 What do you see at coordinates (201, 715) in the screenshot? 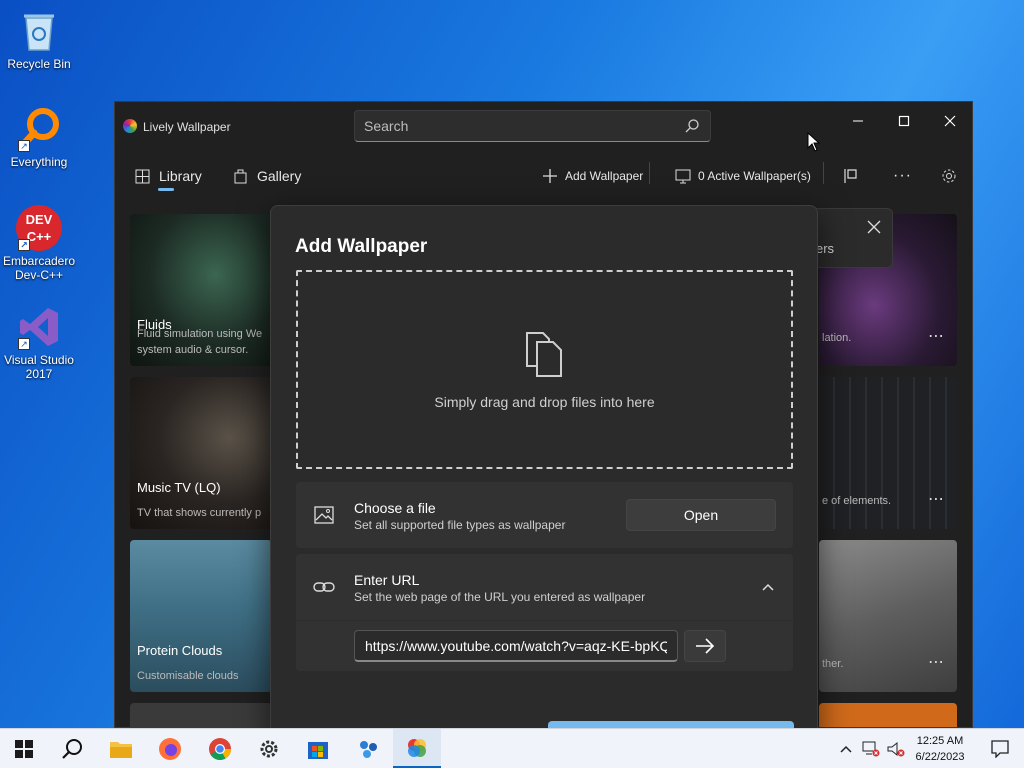
I see `wallpaper-card-partial` at bounding box center [201, 715].